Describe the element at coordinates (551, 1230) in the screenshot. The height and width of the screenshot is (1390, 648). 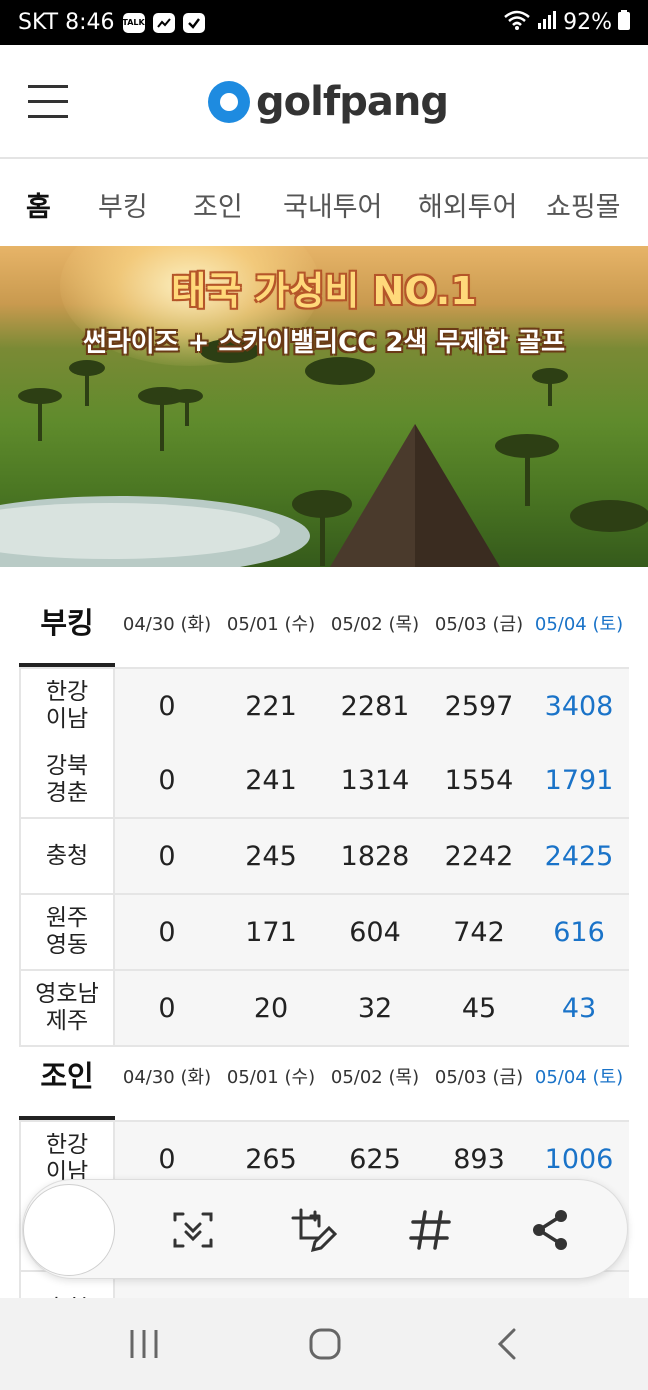
I see `share-icon` at that location.